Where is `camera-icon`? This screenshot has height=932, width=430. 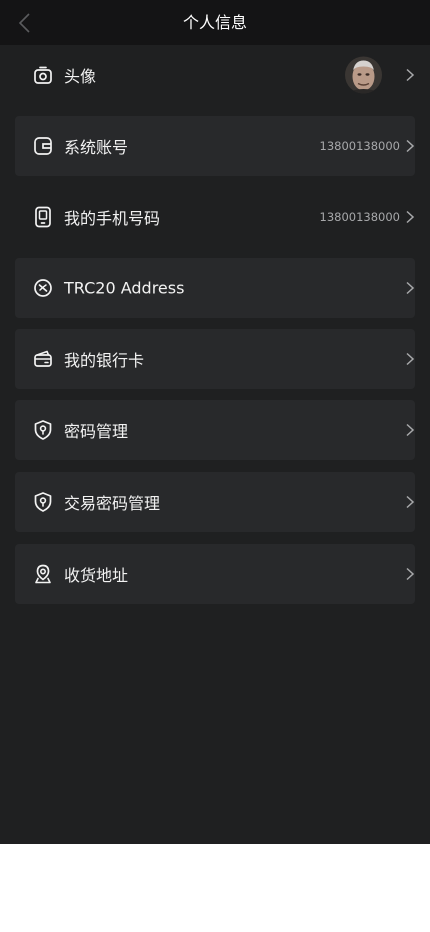 camera-icon is located at coordinates (43, 75).